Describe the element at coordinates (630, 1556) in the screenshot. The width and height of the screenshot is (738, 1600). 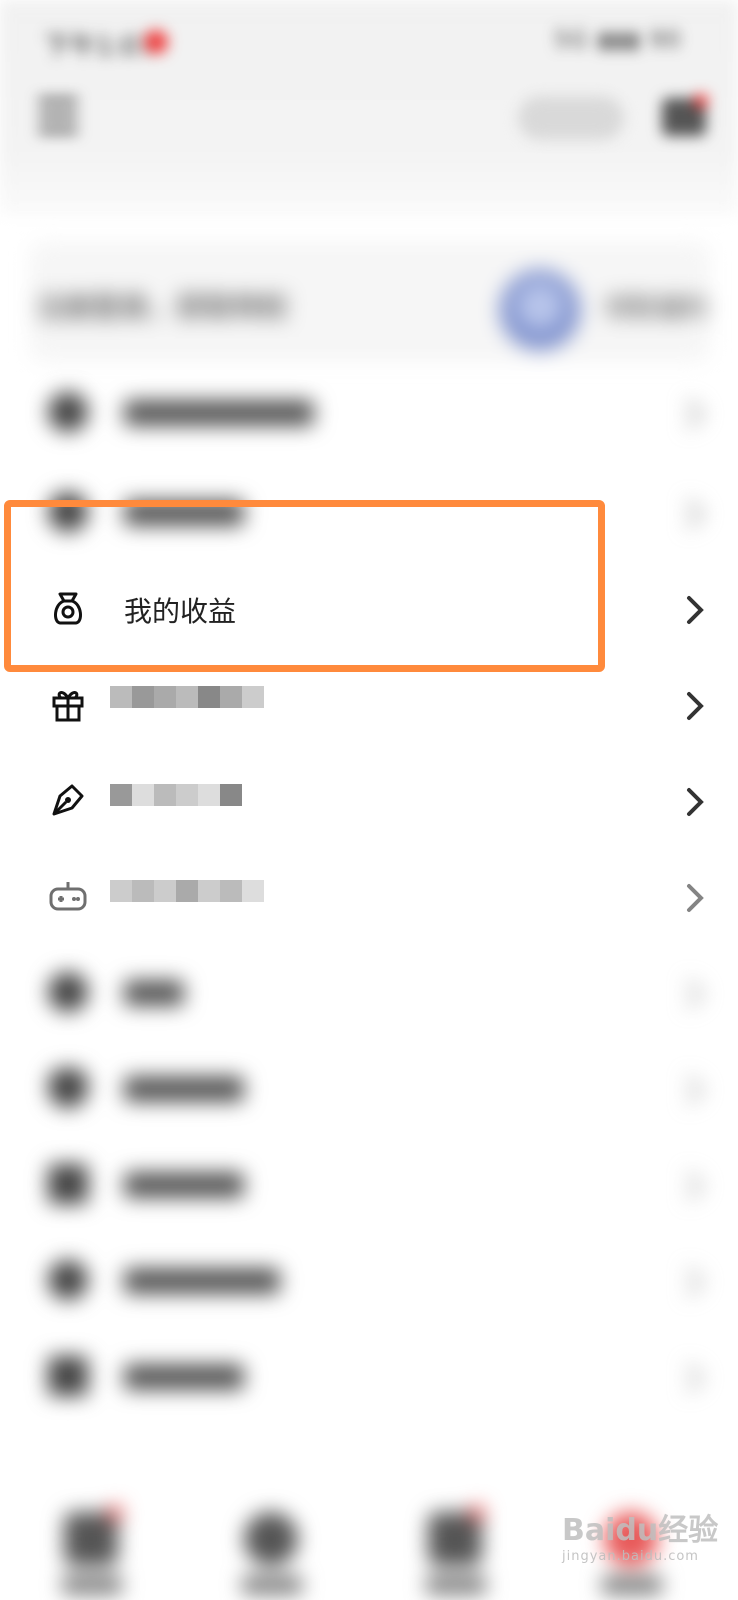
I see `watermark-url: jingyan.baidu.com` at that location.